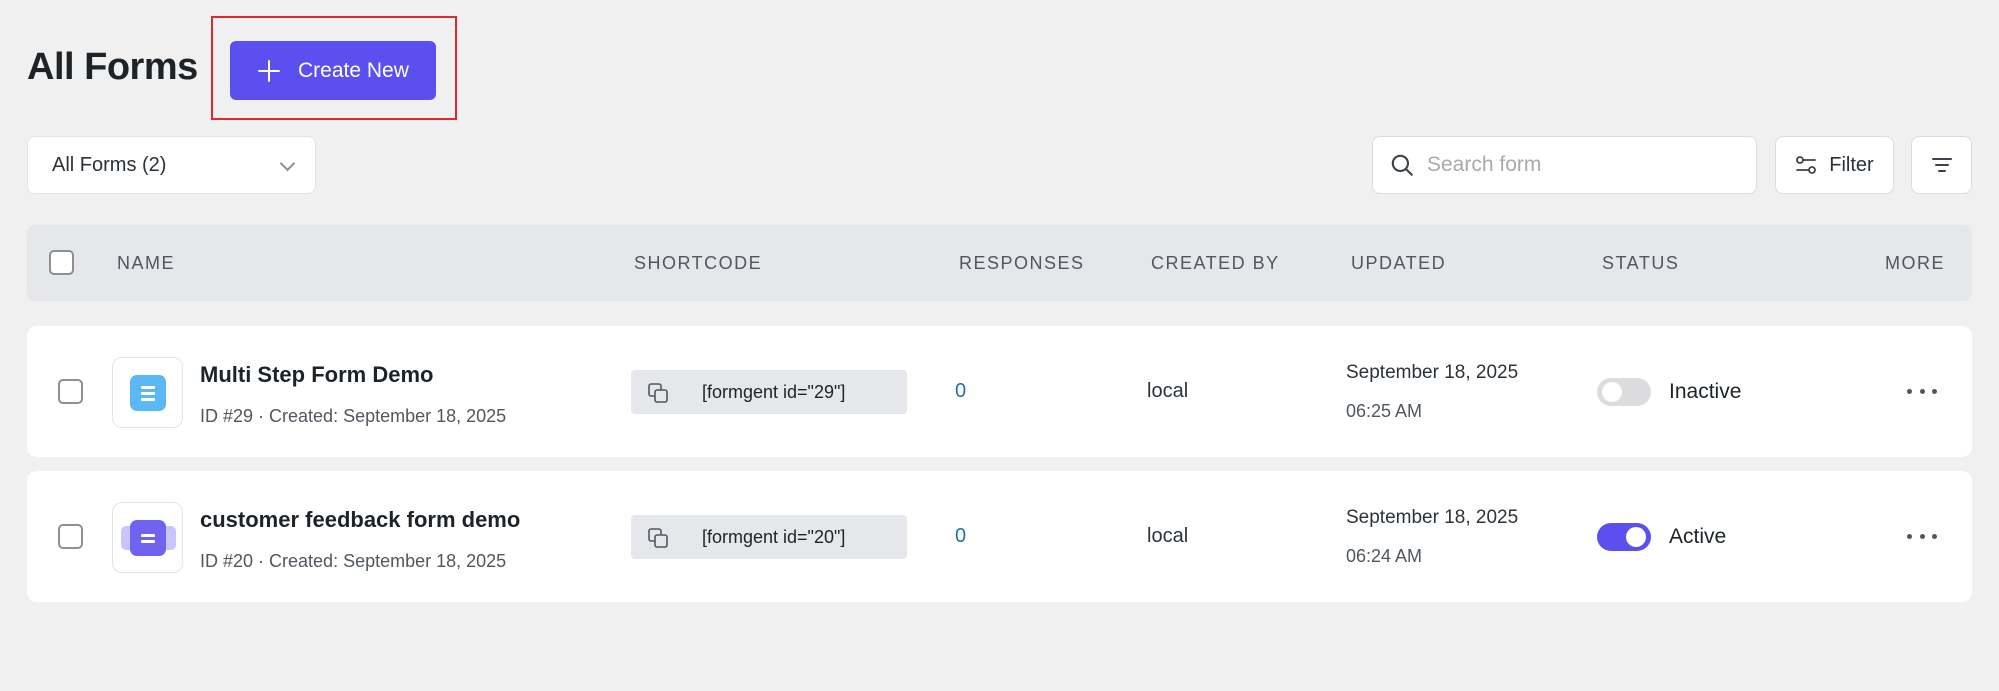 This screenshot has height=691, width=1999. What do you see at coordinates (109, 164) in the screenshot?
I see `forms-filter-value: All Forms (2)` at bounding box center [109, 164].